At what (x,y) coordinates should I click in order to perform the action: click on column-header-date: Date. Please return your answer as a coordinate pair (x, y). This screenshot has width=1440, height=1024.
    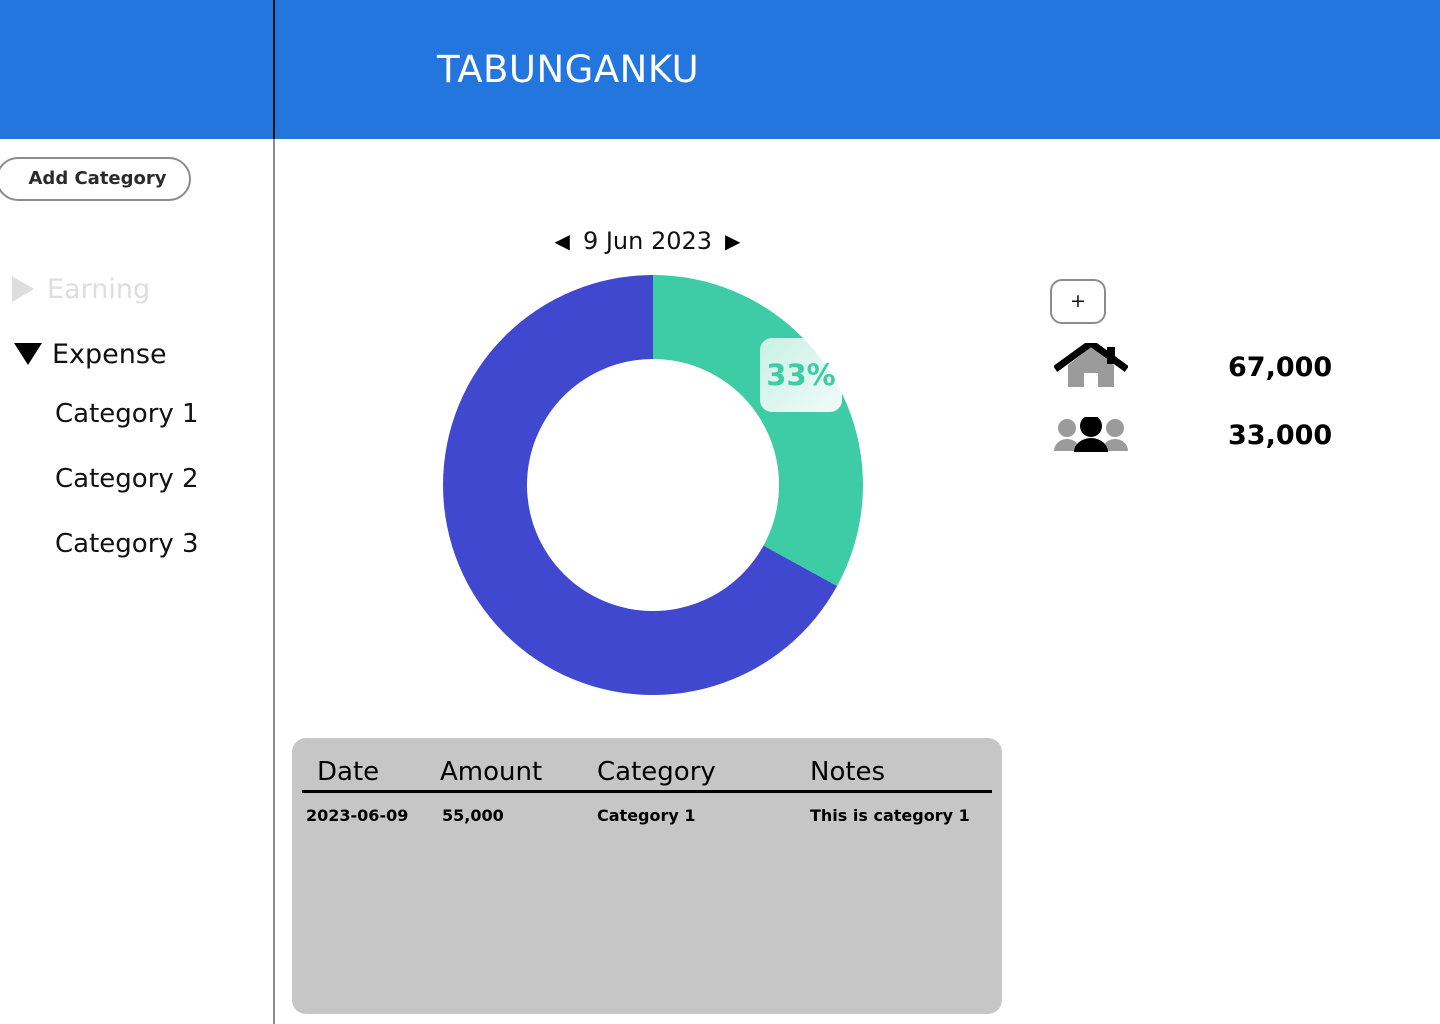
    Looking at the image, I should click on (348, 772).